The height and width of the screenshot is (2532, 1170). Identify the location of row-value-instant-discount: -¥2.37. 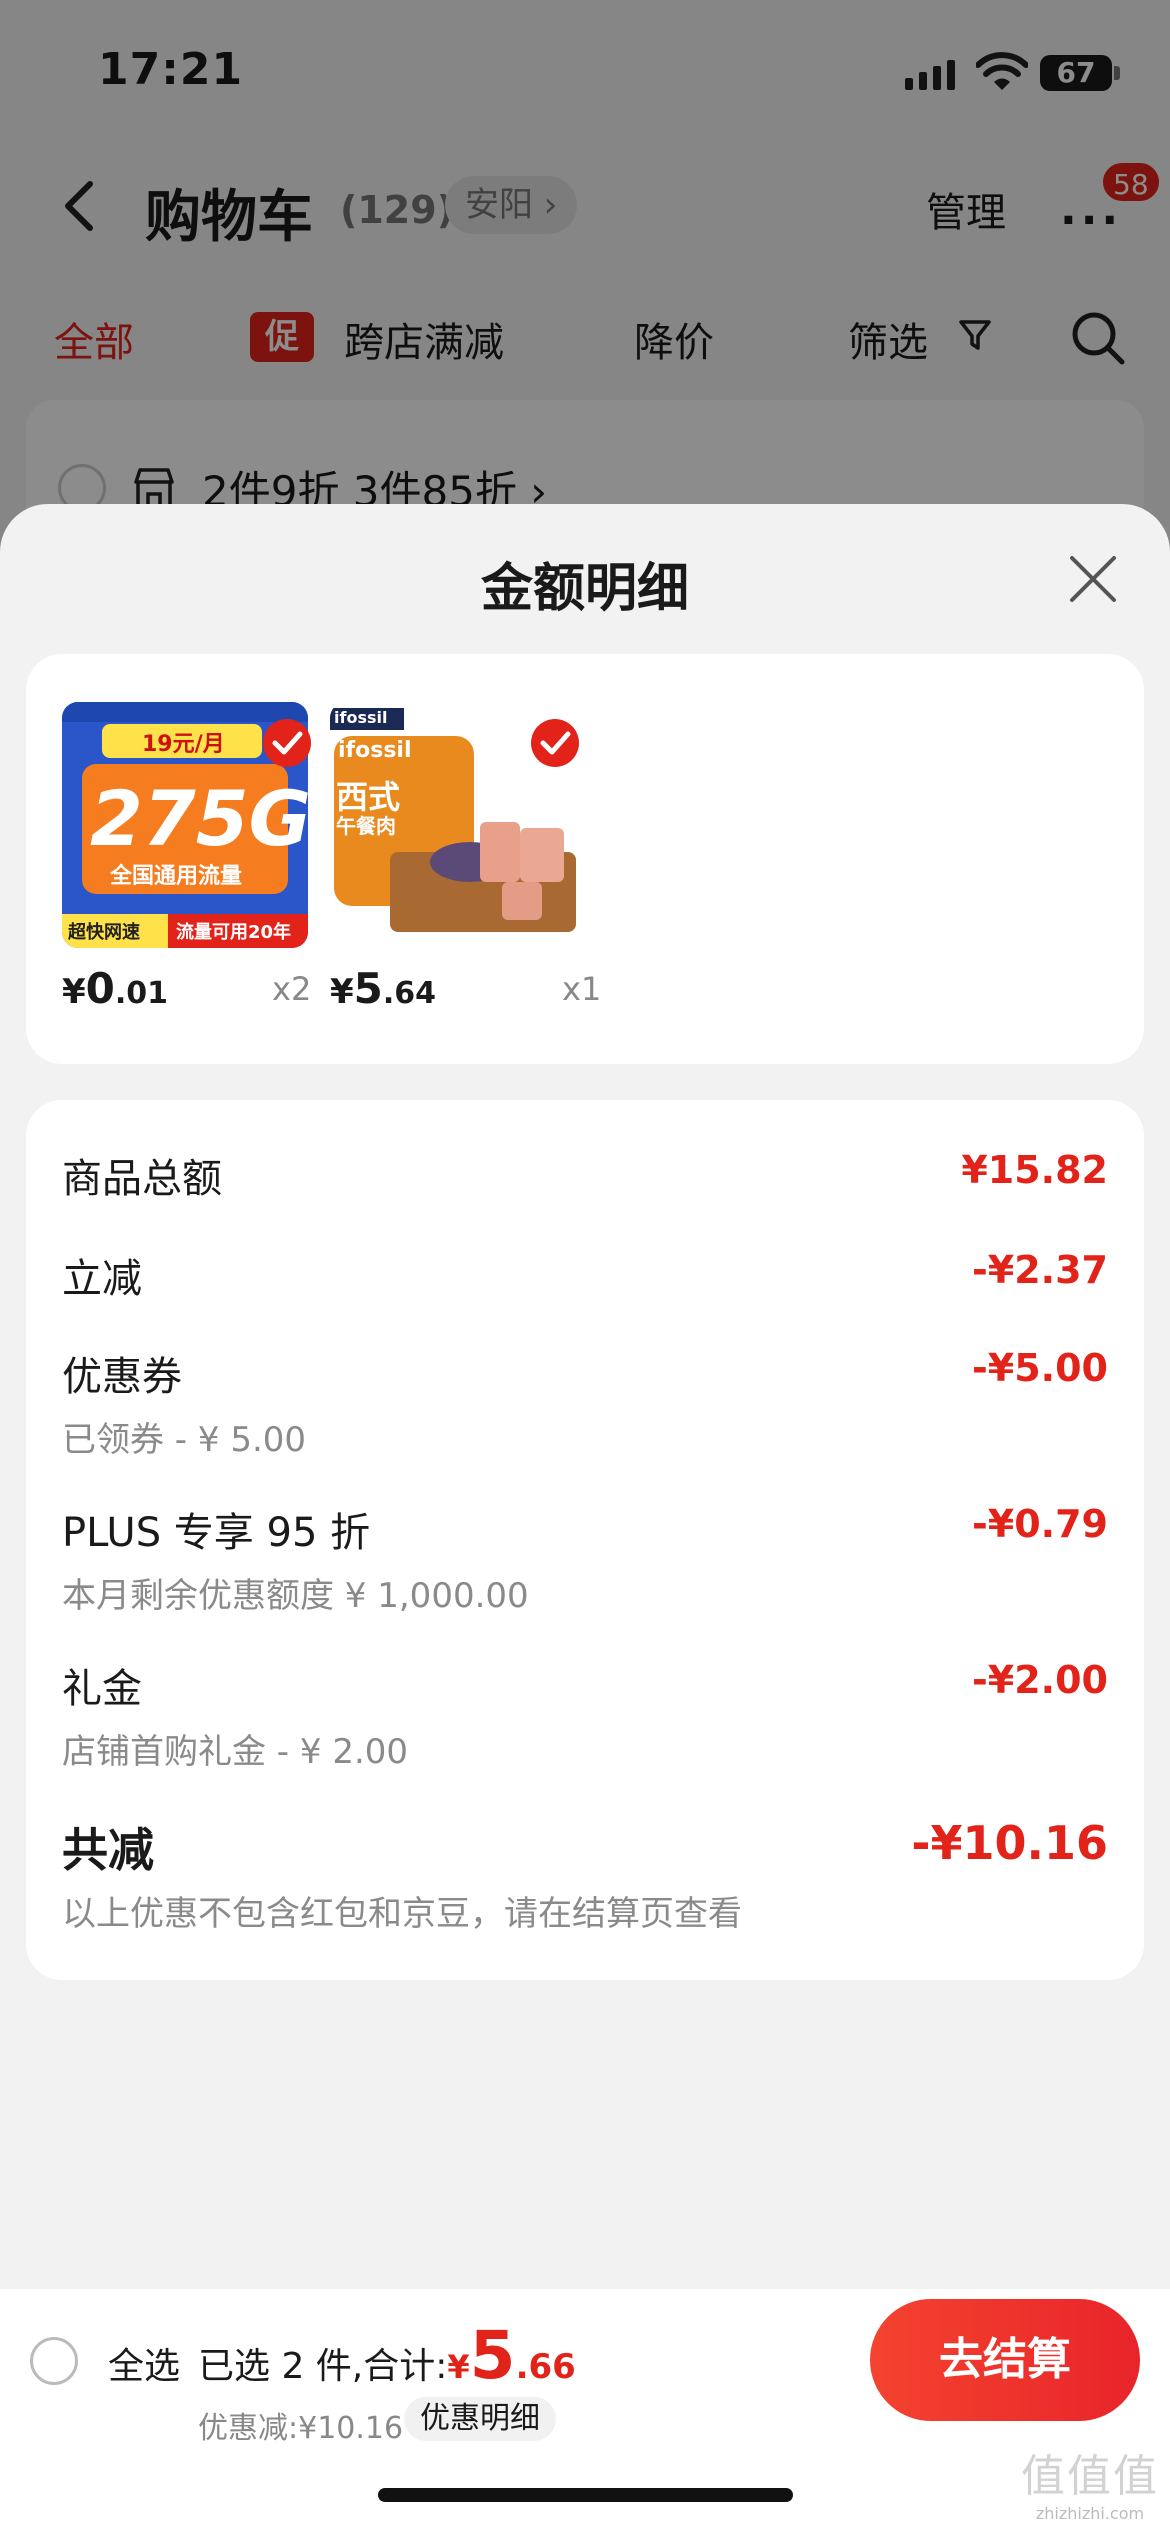
(1040, 1270).